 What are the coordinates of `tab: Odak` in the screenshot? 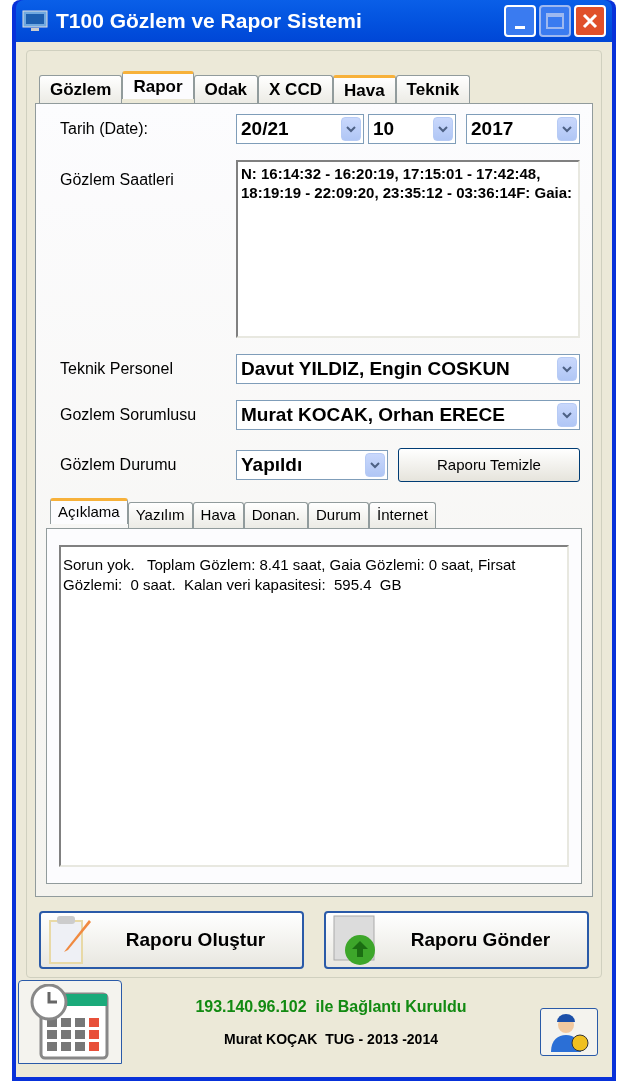 It's located at (226, 89).